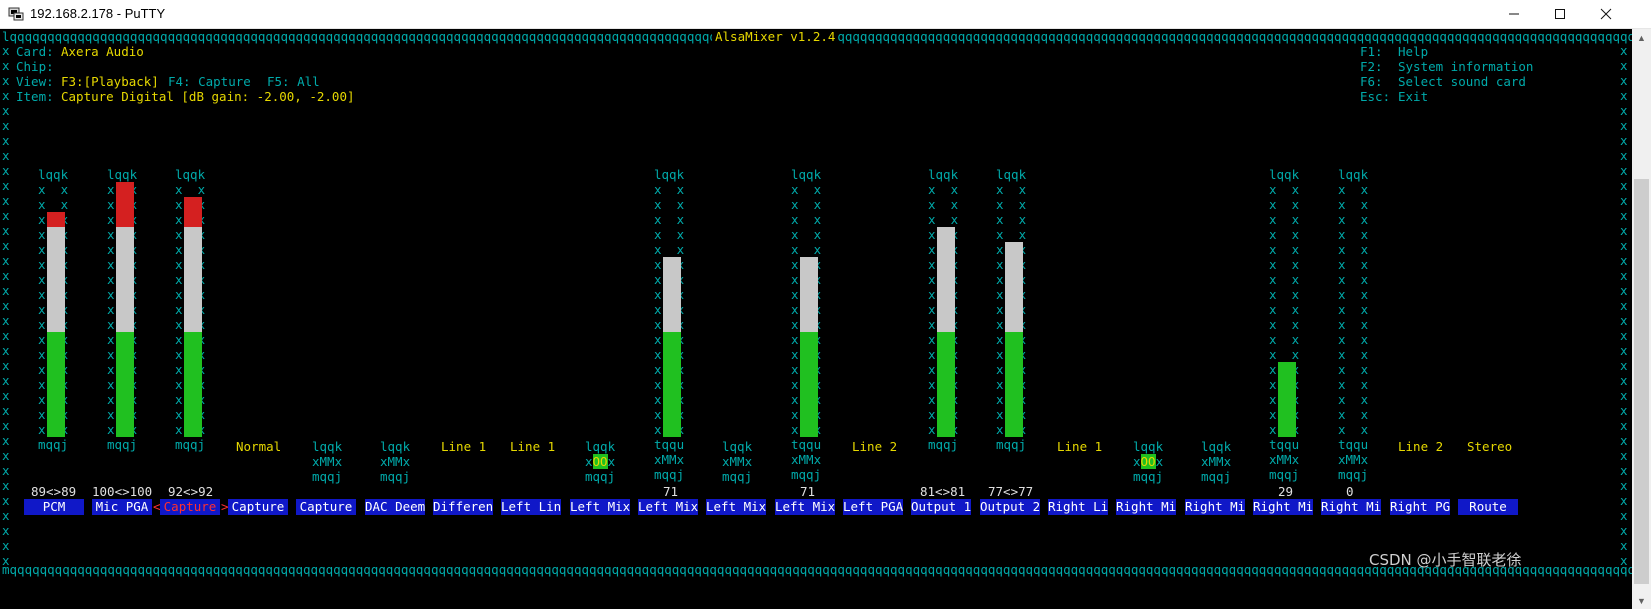  I want to click on close-icon, so click(1606, 14).